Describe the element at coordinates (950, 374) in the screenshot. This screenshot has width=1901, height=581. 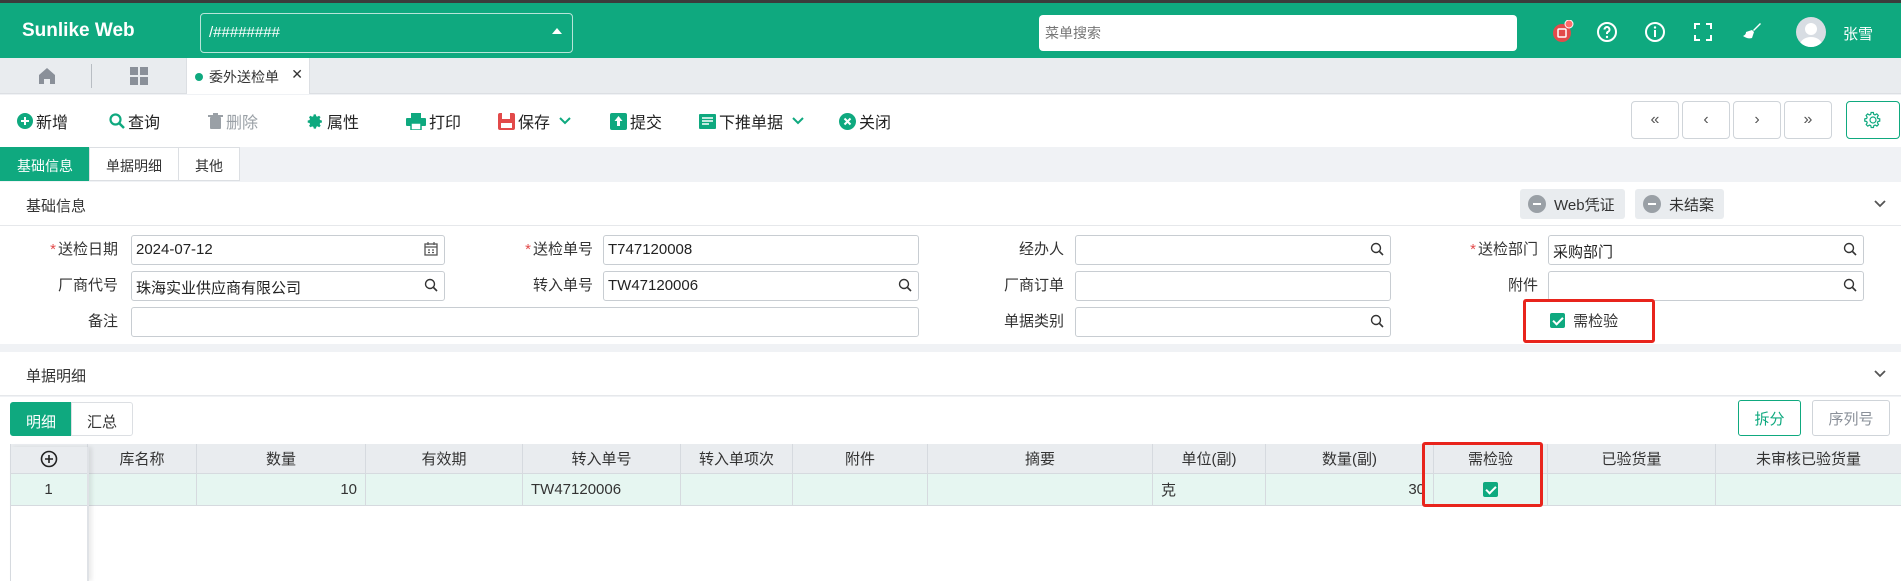
I see `detail-header: 单据明细` at that location.